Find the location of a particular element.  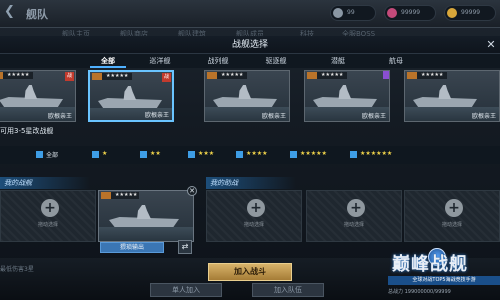

swap-icon: ⇄ is located at coordinates (185, 247).